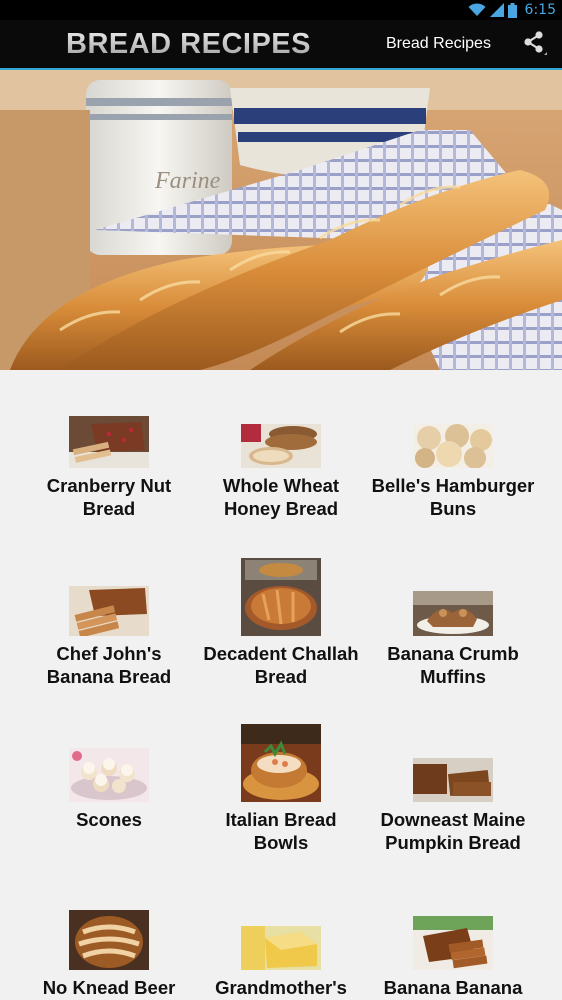 The width and height of the screenshot is (562, 1000). I want to click on recipe-title: Chef John's Banana Bread, so click(109, 665).